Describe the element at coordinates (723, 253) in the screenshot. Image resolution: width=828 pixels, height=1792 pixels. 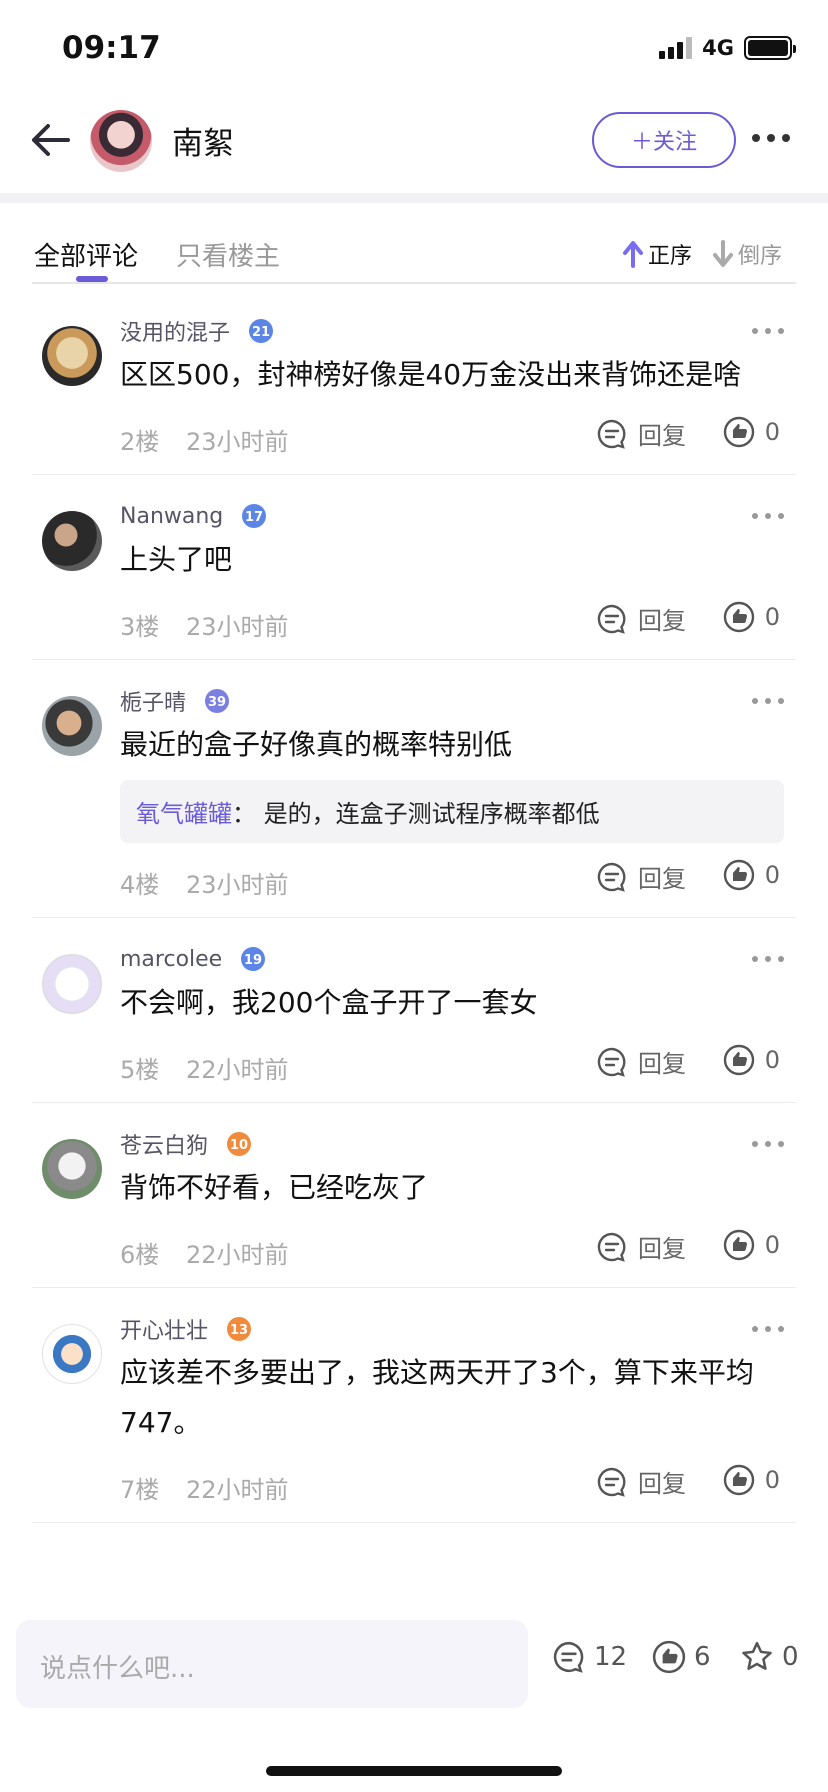
I see `arrow-down-icon` at that location.